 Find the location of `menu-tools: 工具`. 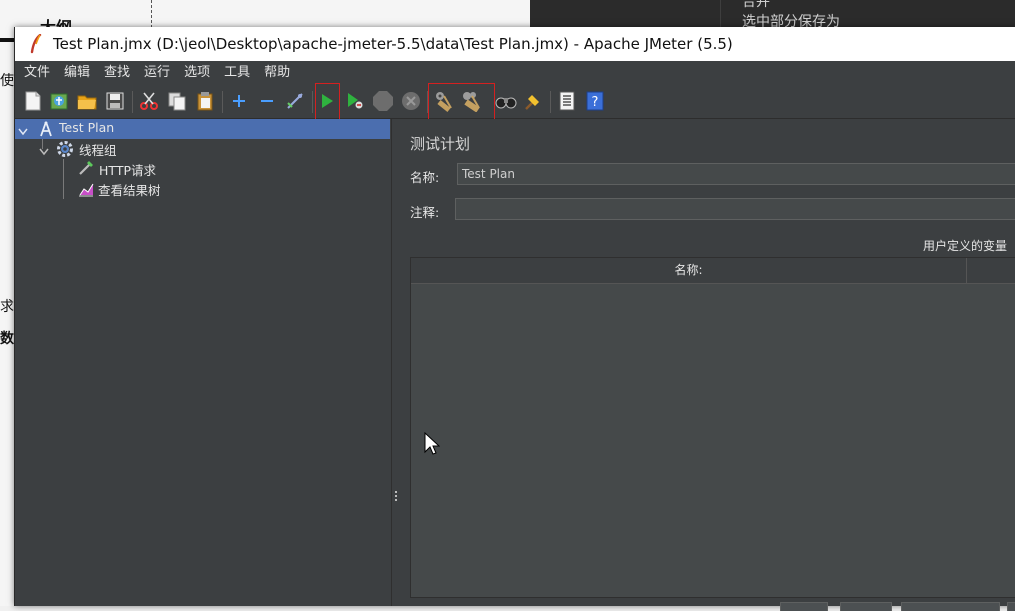

menu-tools: 工具 is located at coordinates (237, 73).